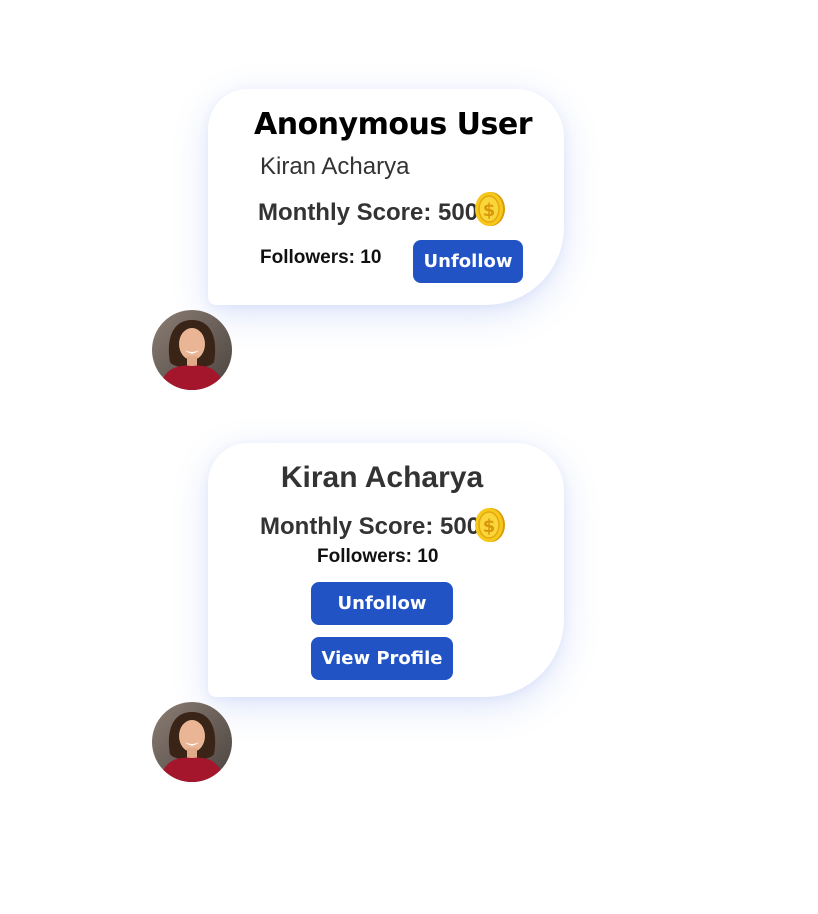  I want to click on card-title: Anonymous User, so click(393, 124).